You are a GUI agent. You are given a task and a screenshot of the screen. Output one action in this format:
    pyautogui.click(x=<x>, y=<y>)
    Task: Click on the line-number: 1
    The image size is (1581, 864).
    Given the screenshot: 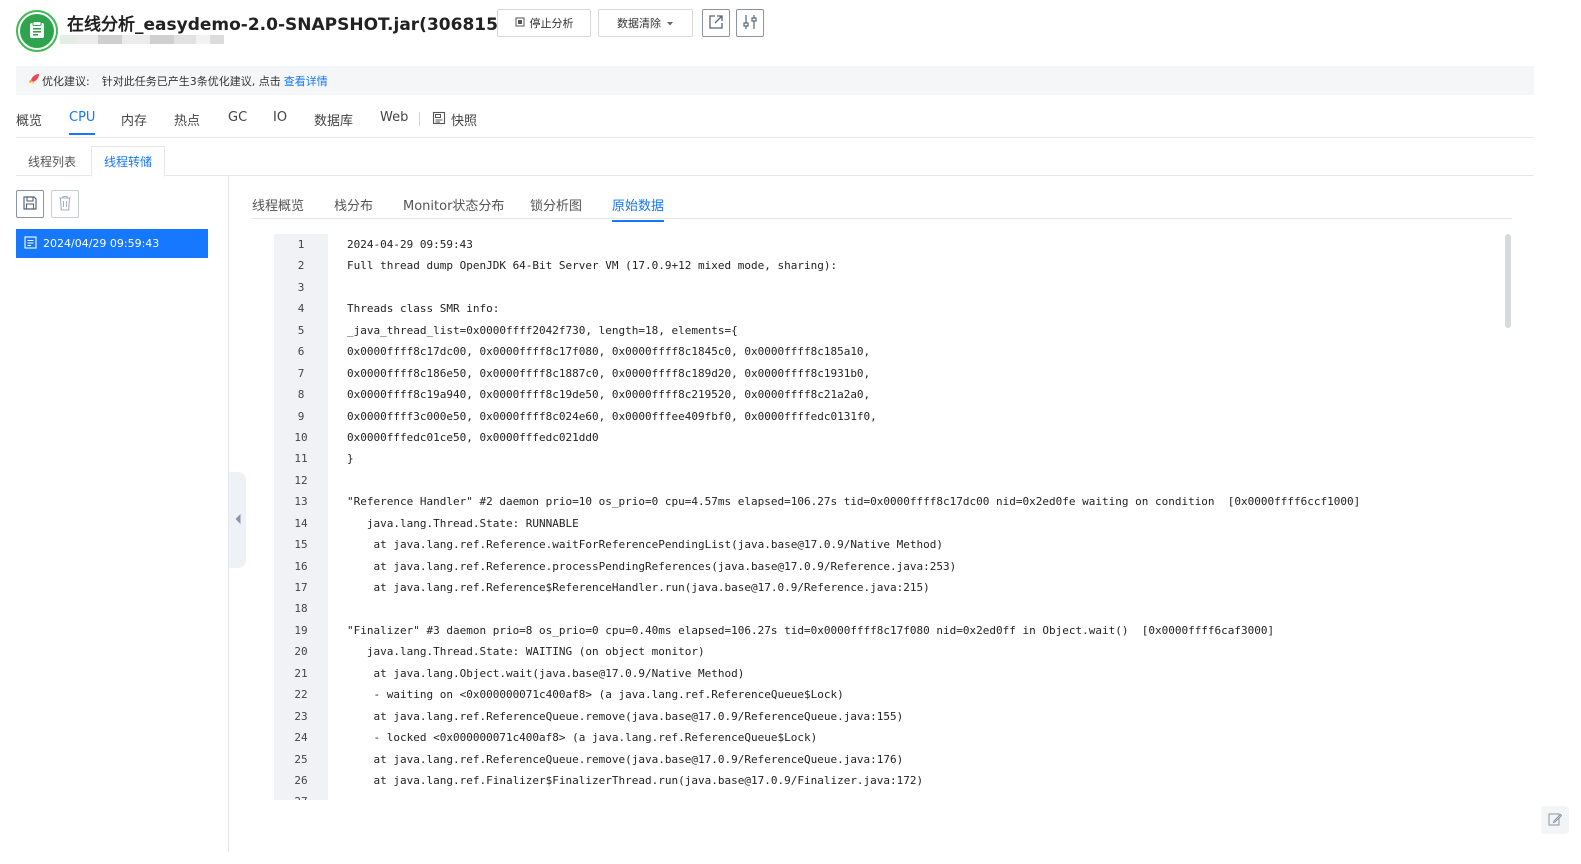 What is the action you would take?
    pyautogui.click(x=301, y=244)
    